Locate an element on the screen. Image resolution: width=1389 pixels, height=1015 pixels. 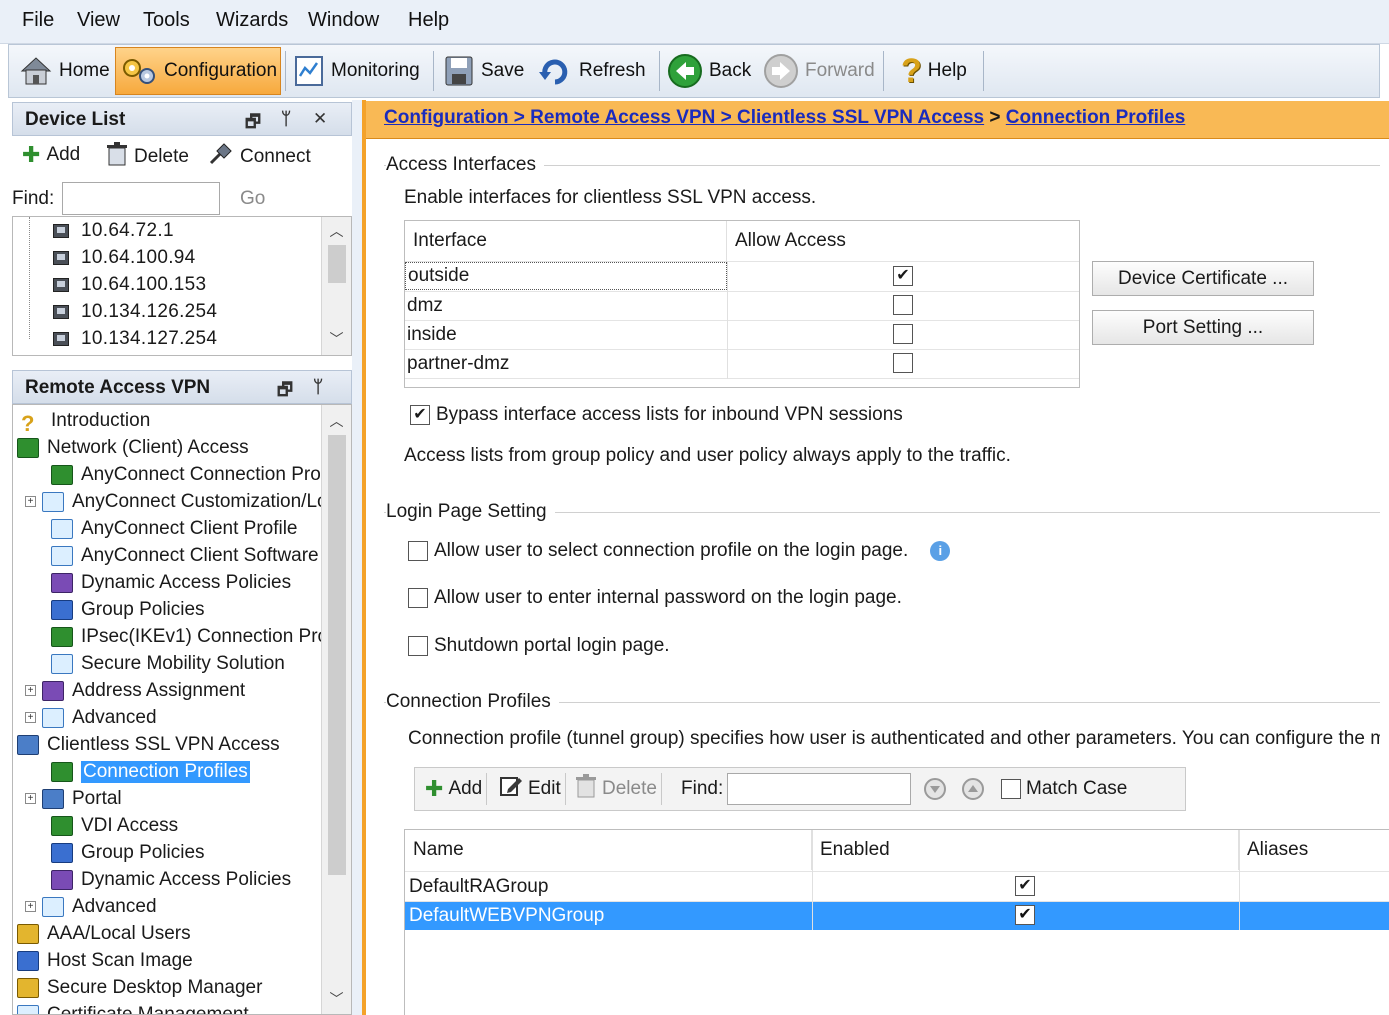
column-header-enabled: Enabled is located at coordinates (1025, 850).